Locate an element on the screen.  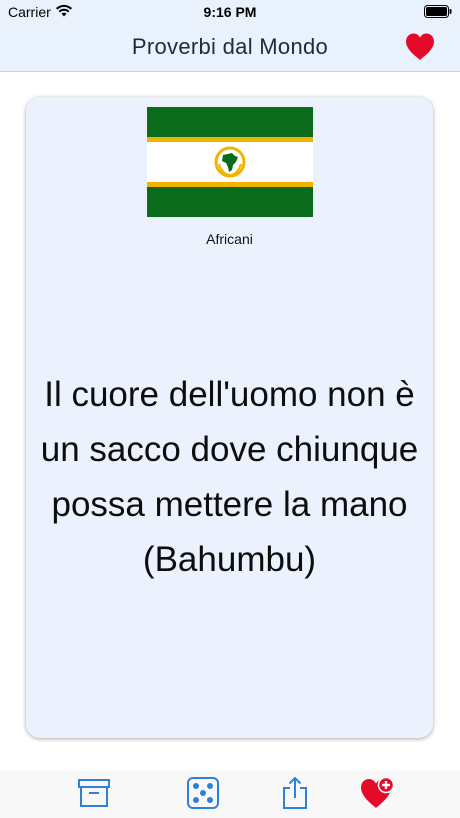
app-title: Proverbi dal Mondo is located at coordinates (230, 46).